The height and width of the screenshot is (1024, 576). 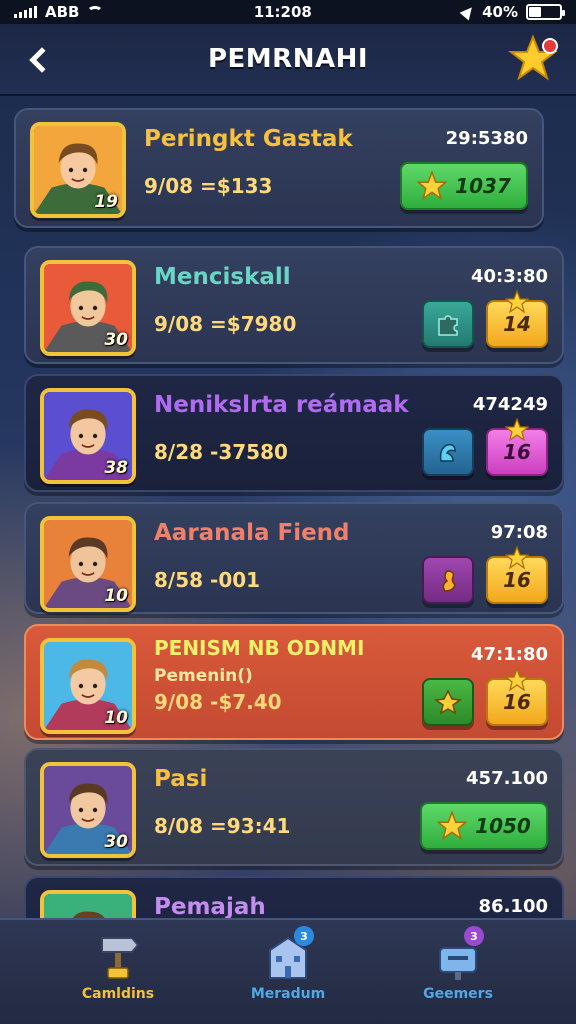 I want to click on player-name: Nenikslrta reámaak, so click(x=281, y=405).